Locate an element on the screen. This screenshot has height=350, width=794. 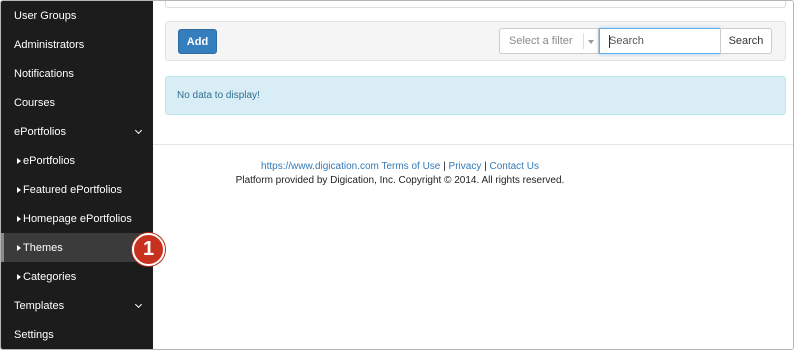
add-button: Add is located at coordinates (197, 41).